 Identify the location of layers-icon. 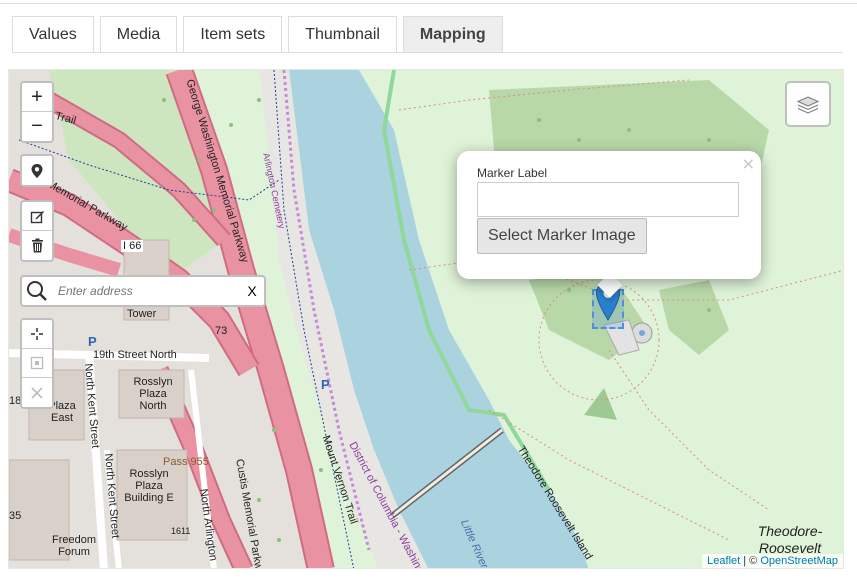
(808, 105).